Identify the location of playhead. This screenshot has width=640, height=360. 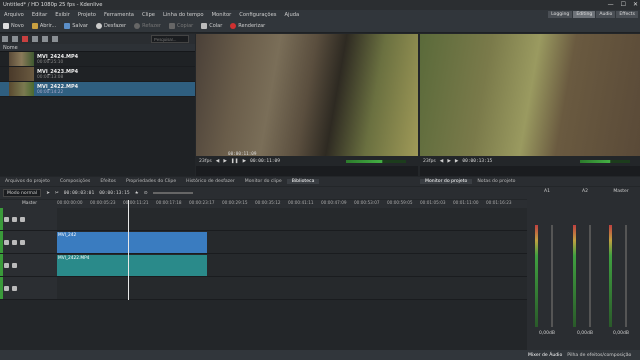
(128, 250).